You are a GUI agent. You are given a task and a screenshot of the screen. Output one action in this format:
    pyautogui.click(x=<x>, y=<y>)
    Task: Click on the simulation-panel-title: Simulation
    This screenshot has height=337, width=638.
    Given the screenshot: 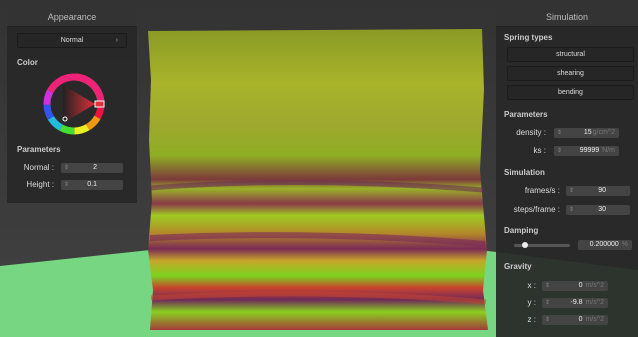 What is the action you would take?
    pyautogui.click(x=567, y=17)
    